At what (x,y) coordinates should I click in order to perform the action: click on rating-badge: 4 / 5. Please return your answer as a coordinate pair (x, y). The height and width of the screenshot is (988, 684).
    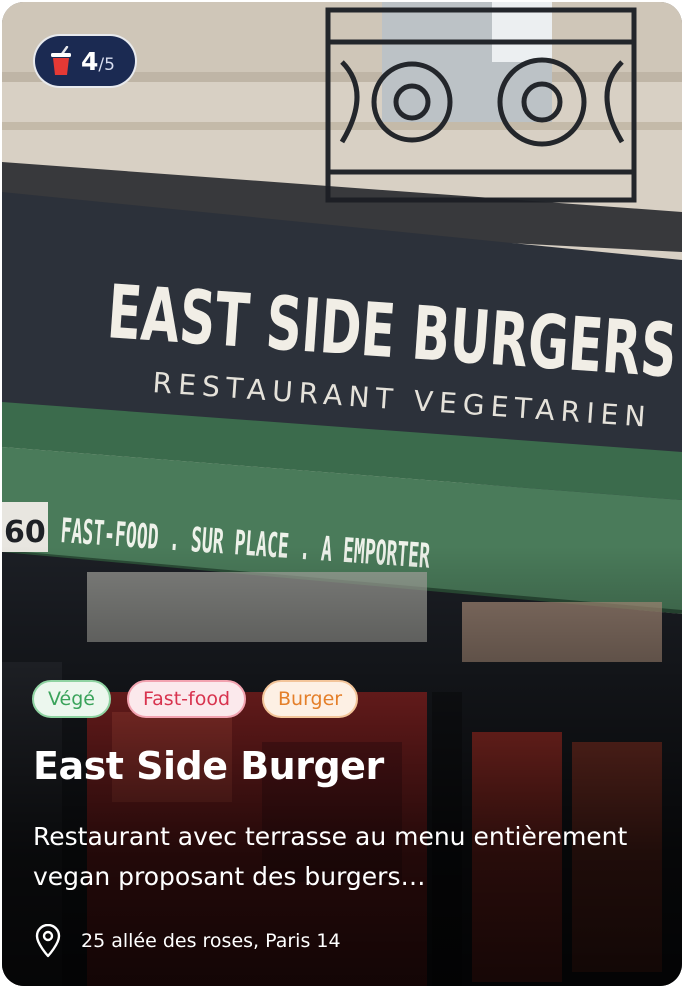
    Looking at the image, I should click on (85, 61).